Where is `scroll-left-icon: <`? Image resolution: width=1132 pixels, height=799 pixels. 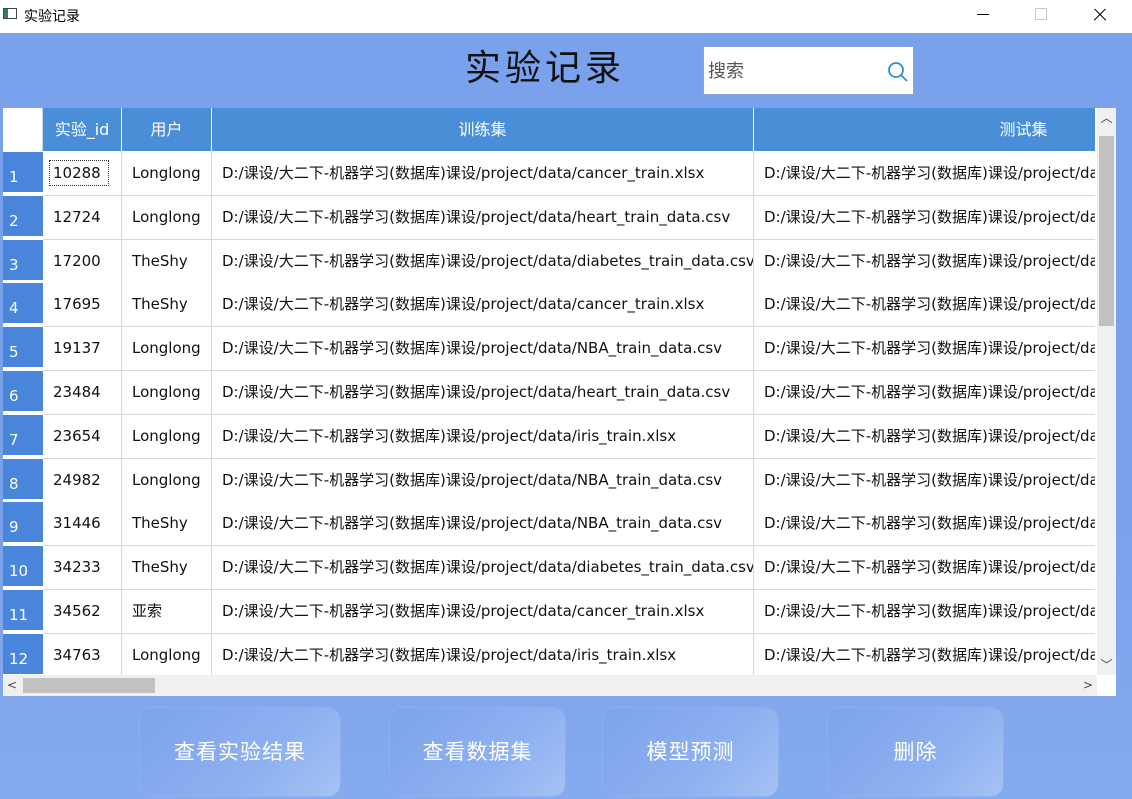
scroll-left-icon: < is located at coordinates (12, 685).